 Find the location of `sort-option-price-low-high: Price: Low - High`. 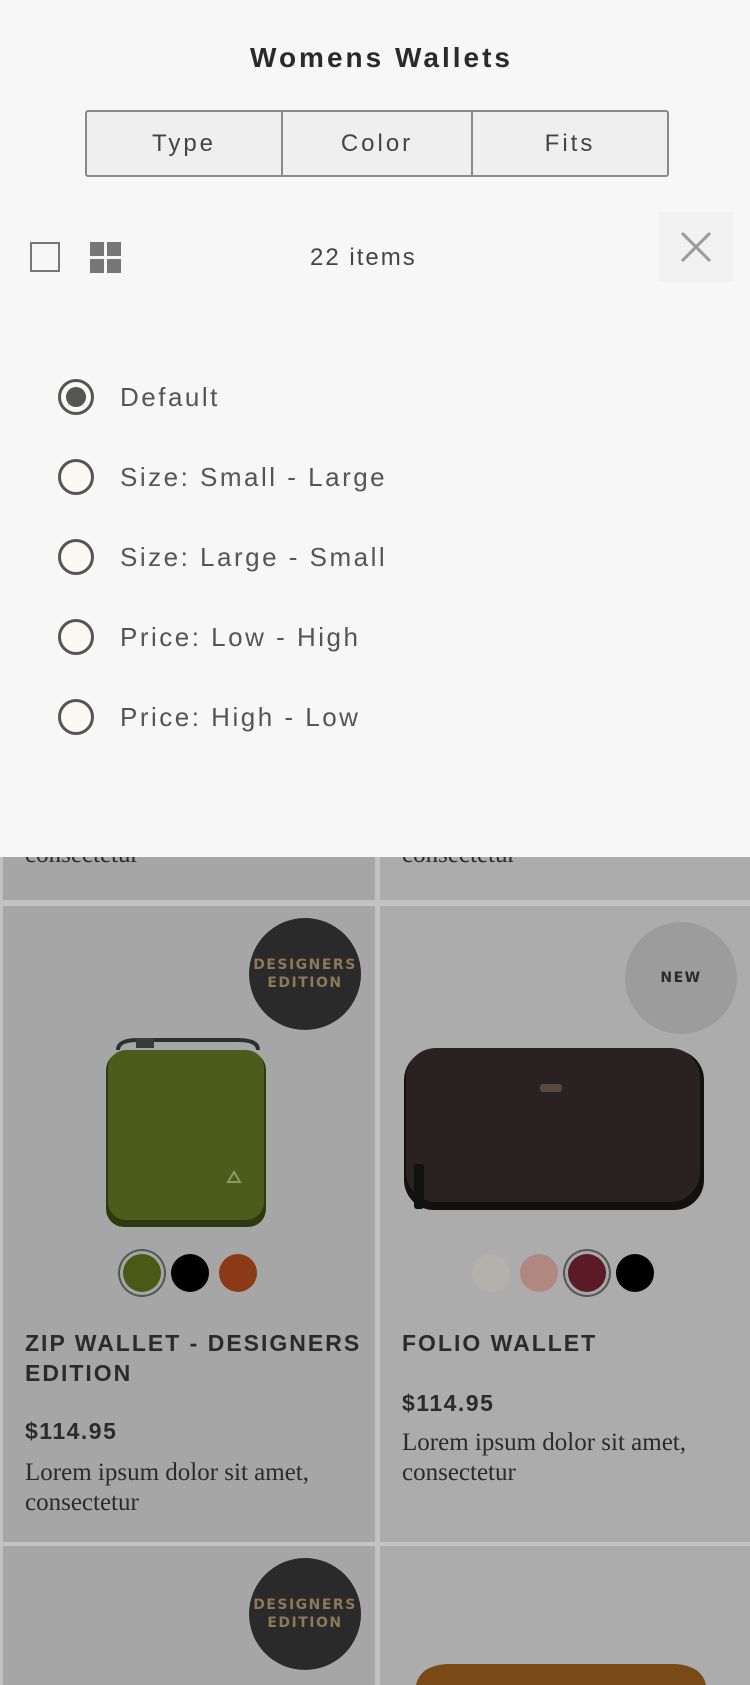

sort-option-price-low-high: Price: Low - High is located at coordinates (209, 637).